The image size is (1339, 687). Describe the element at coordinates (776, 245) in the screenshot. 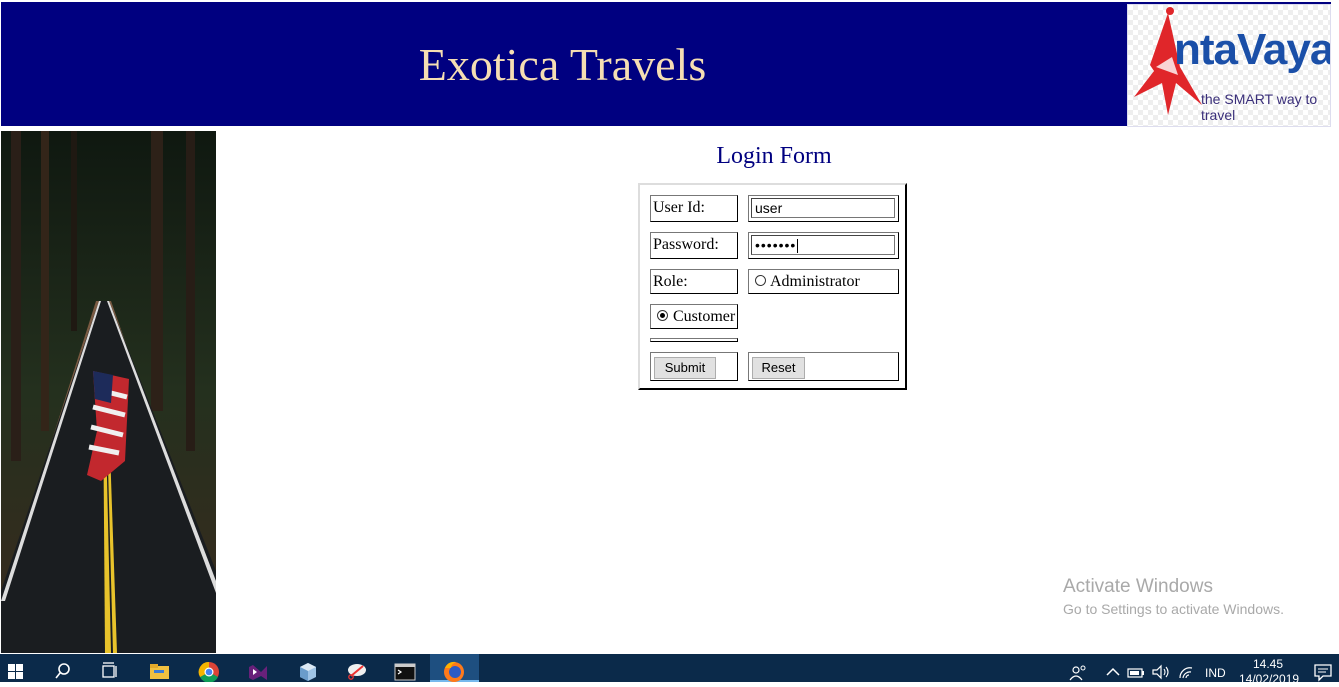

I see `password-masked-value: •••••••` at that location.